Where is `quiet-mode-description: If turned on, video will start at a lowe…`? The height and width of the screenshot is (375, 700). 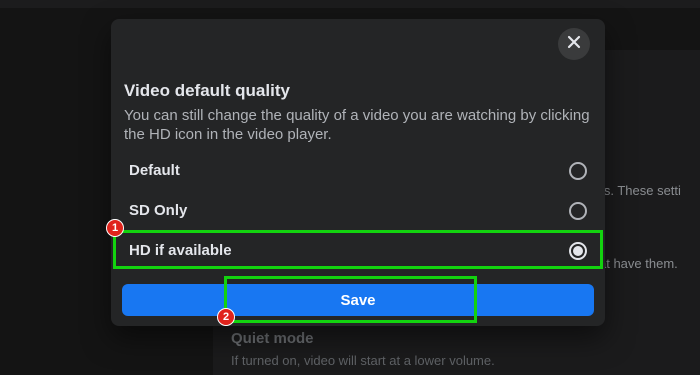
quiet-mode-description: If turned on, video will start at a lowe… is located at coordinates (363, 360).